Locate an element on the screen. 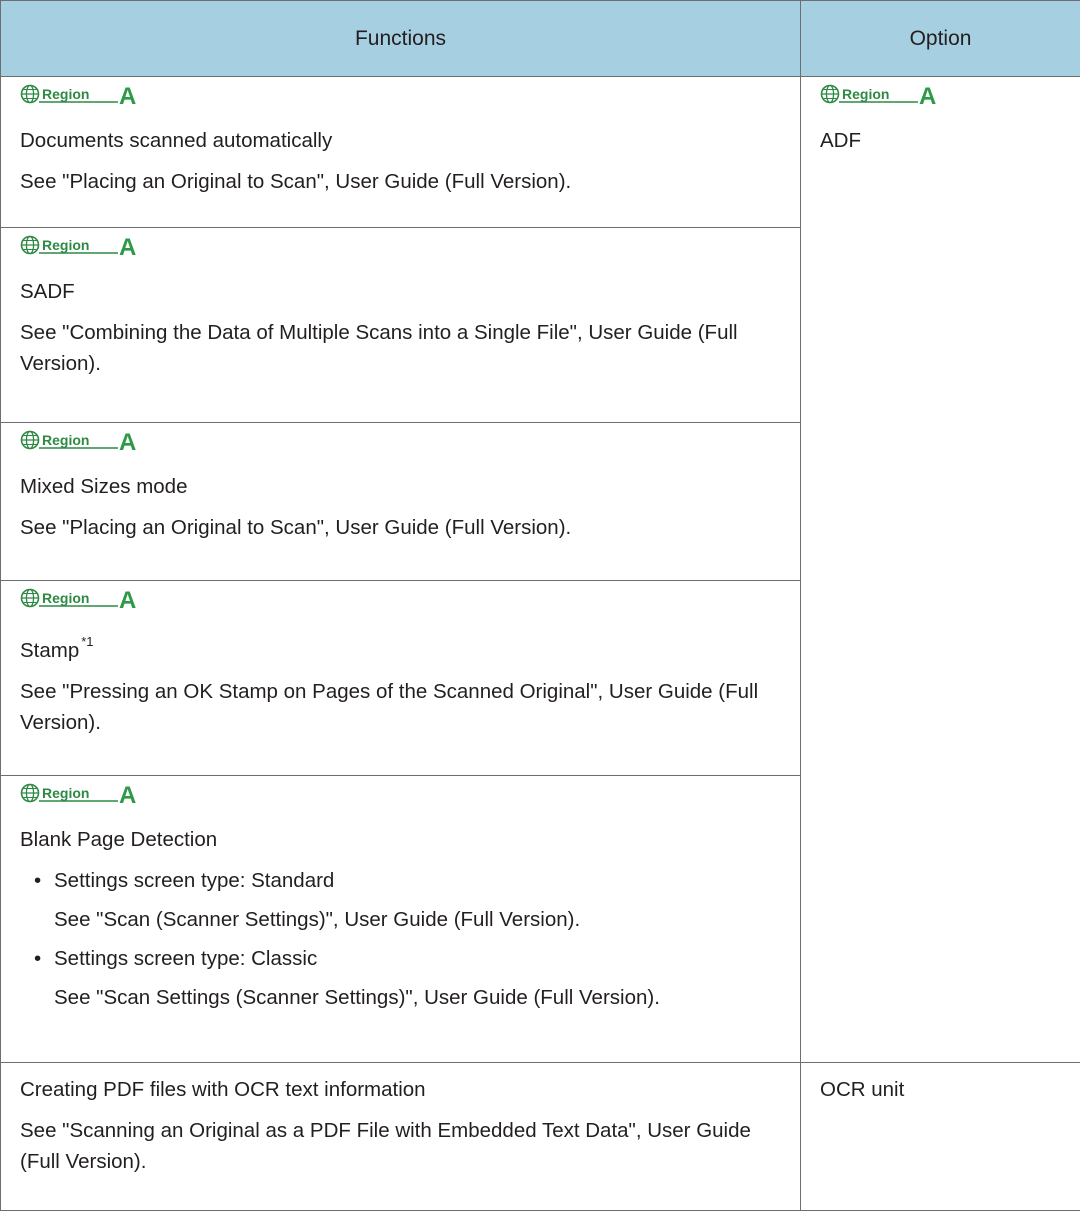  header-functions: Functions is located at coordinates (401, 39).